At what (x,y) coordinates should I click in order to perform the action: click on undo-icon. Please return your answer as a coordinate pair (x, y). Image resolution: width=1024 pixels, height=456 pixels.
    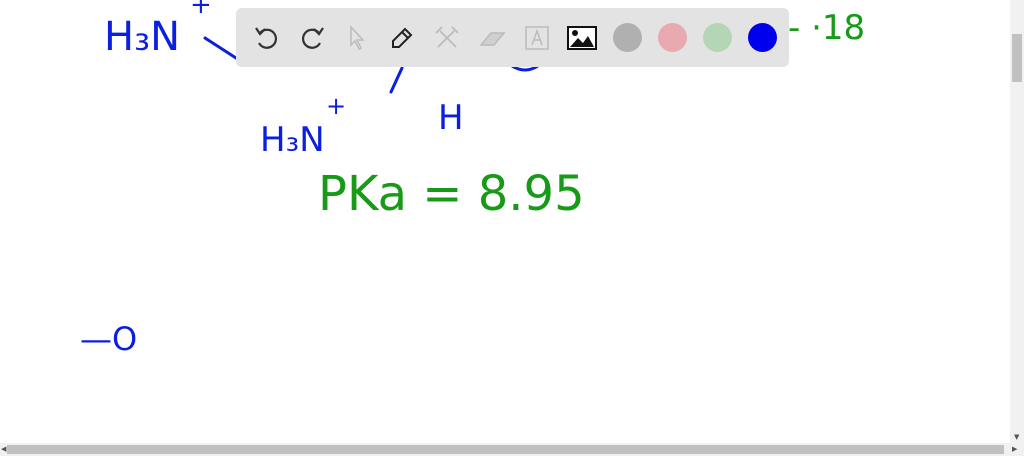
    Looking at the image, I should click on (266, 37).